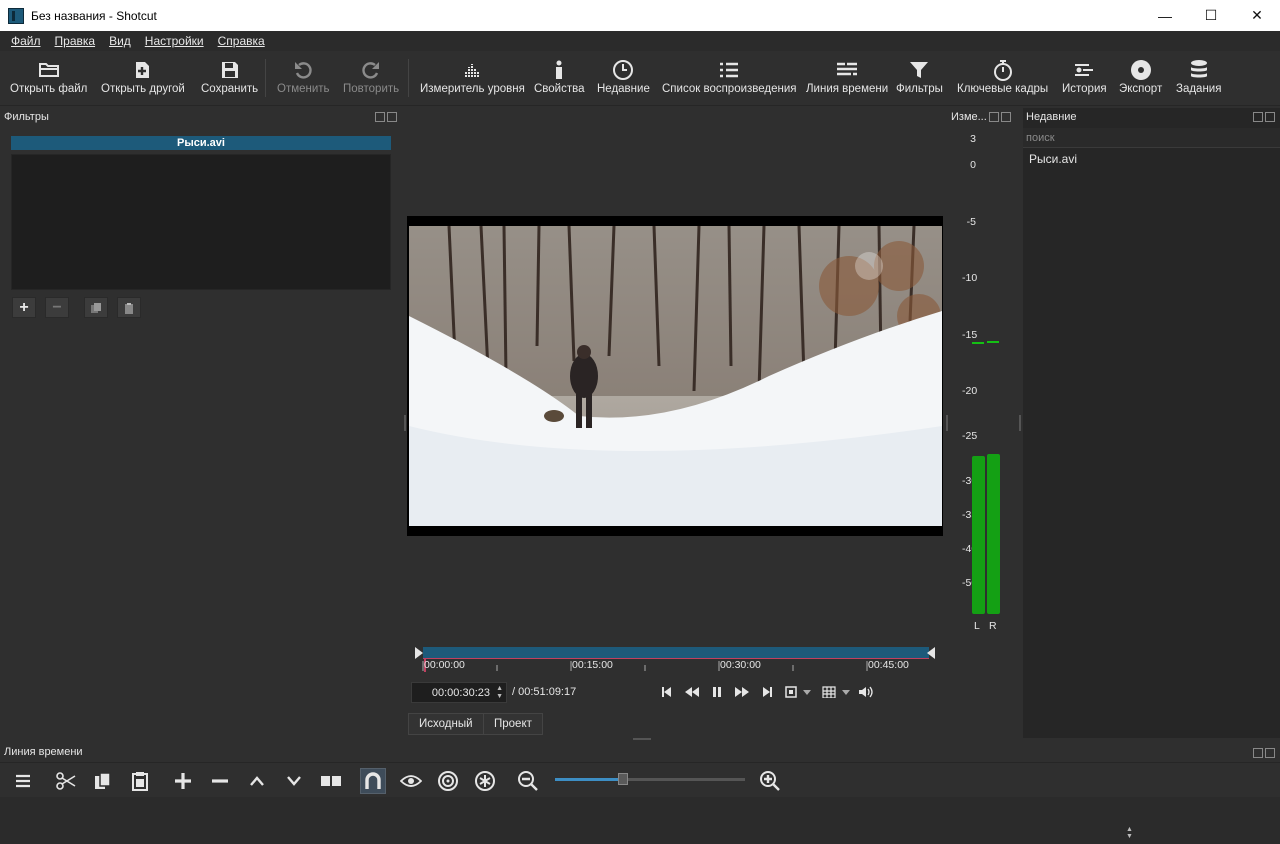 Image resolution: width=1280 pixels, height=844 pixels. What do you see at coordinates (103, 781) in the screenshot?
I see `copy-button` at bounding box center [103, 781].